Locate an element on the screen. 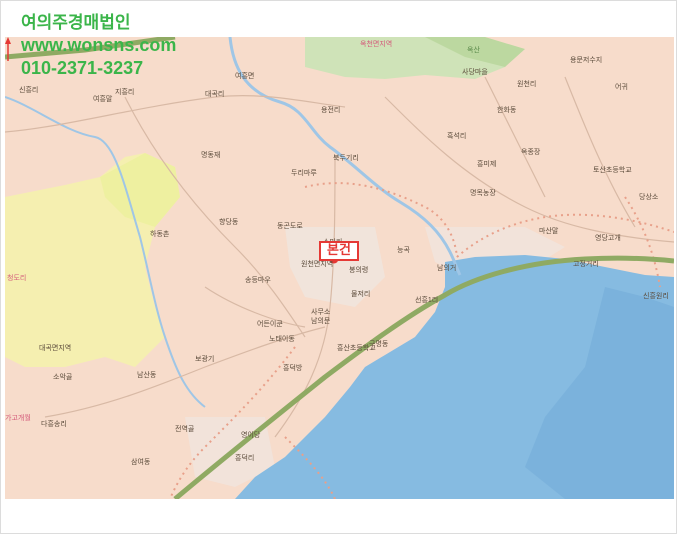 The height and width of the screenshot is (534, 677). map-label: 가고개월 is located at coordinates (18, 418).